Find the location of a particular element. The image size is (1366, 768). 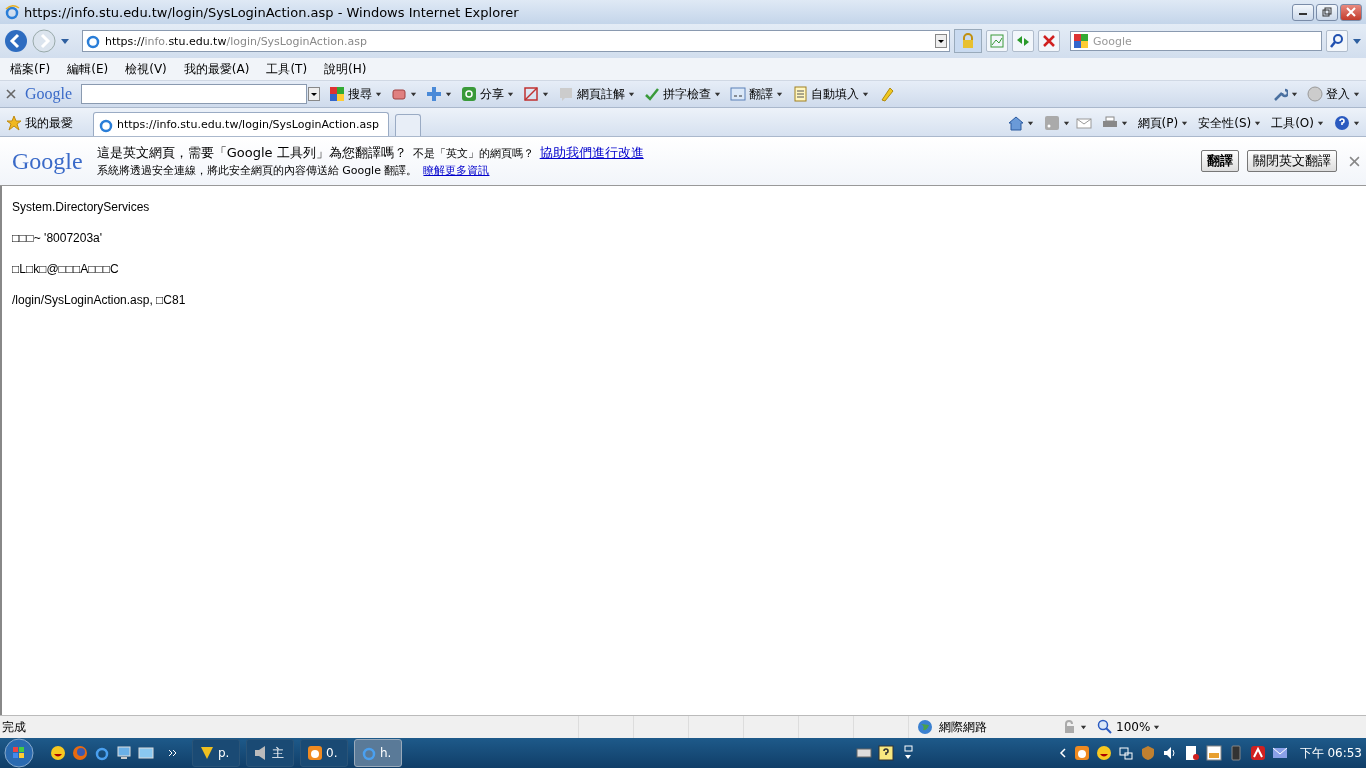

checkmark-icon is located at coordinates (652, 94).